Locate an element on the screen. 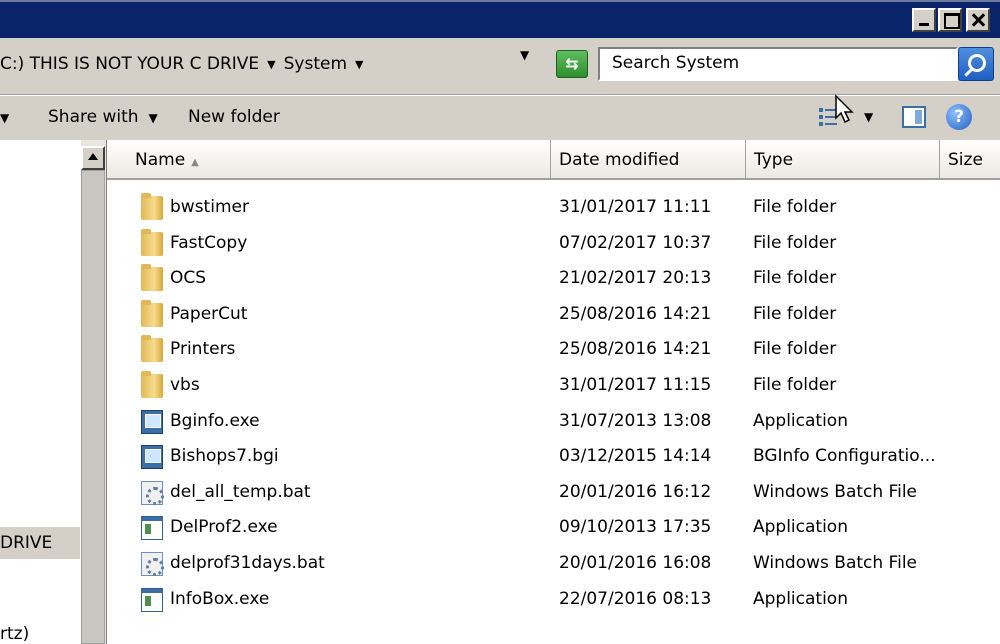 This screenshot has width=1000, height=644. file-name: FastCopy is located at coordinates (209, 242).